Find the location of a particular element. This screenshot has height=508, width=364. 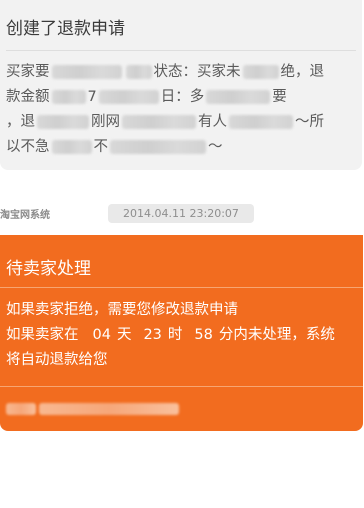

countdown-days: 04 is located at coordinates (101, 335).